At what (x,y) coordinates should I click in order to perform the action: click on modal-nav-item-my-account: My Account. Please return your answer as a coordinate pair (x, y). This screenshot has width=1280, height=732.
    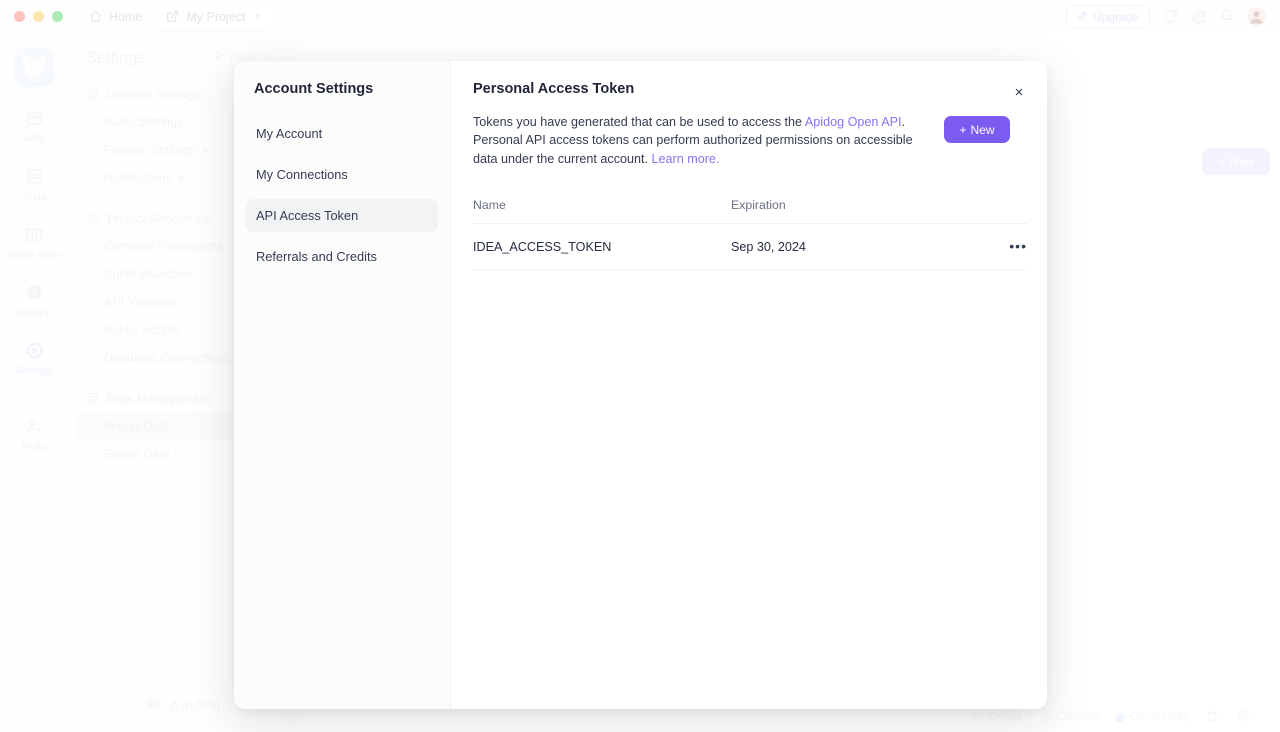
    Looking at the image, I should click on (342, 133).